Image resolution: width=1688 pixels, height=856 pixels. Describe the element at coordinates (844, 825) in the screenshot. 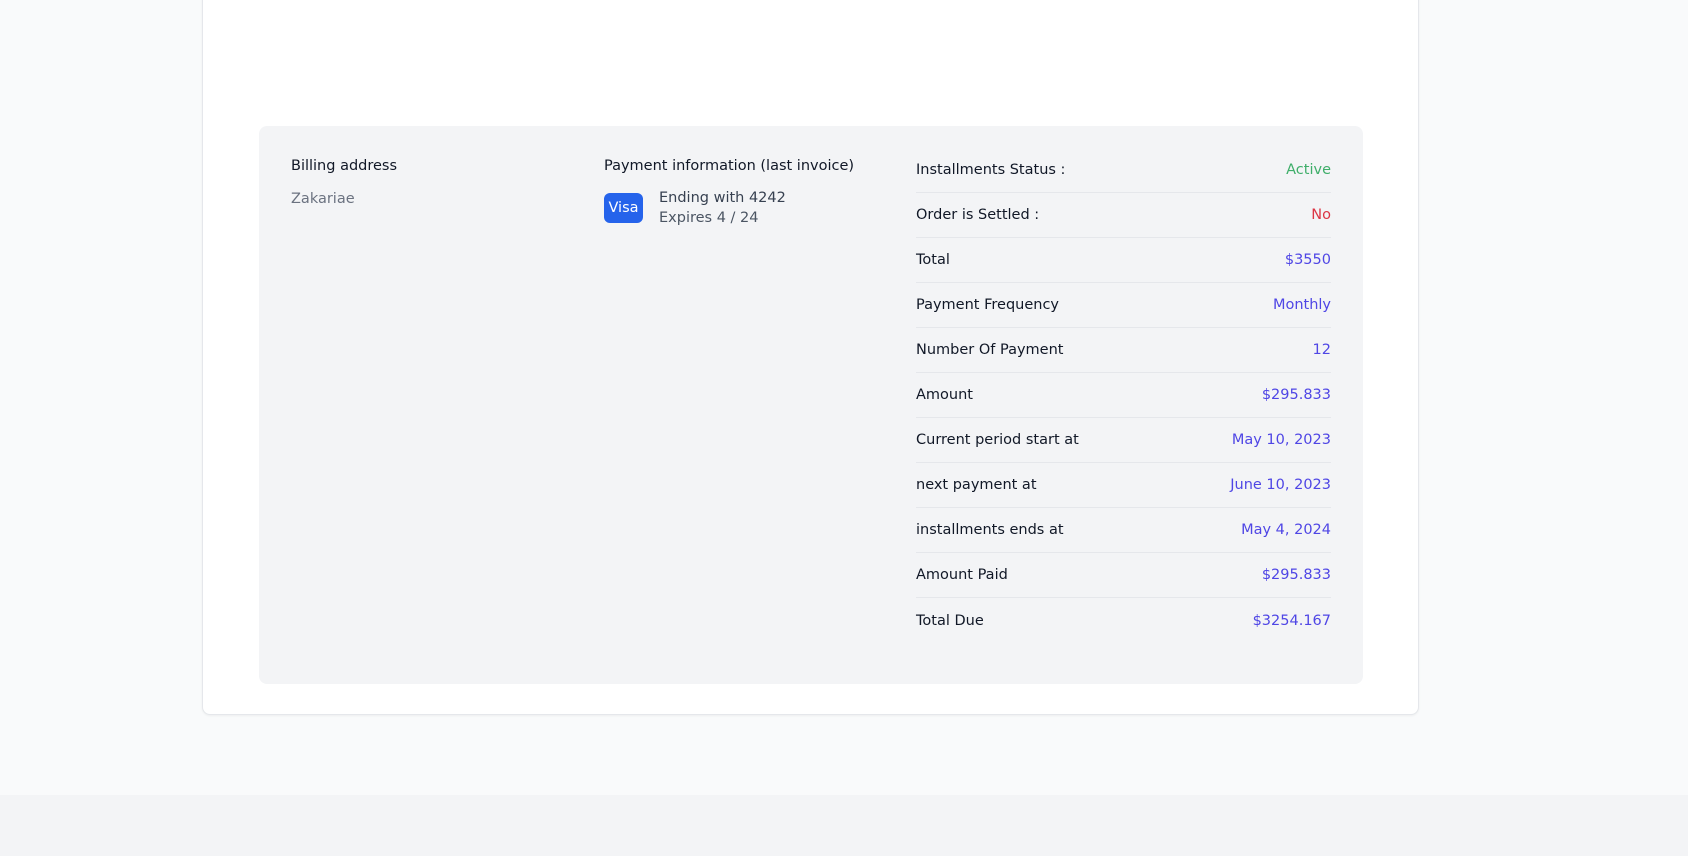

I see `footer-band` at that location.